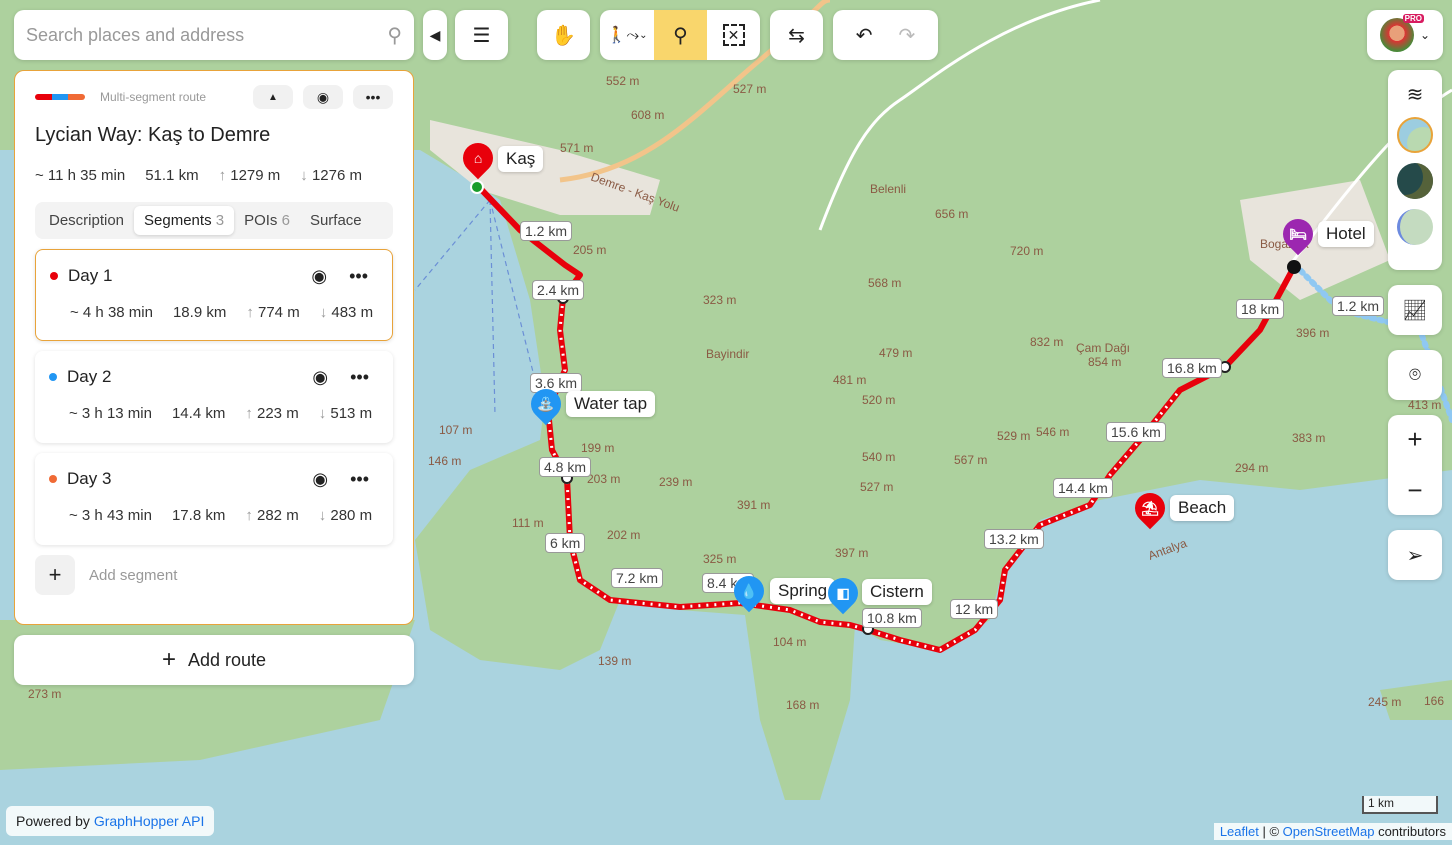  Describe the element at coordinates (576, 148) in the screenshot. I see `elevation-label: 571 m` at that location.